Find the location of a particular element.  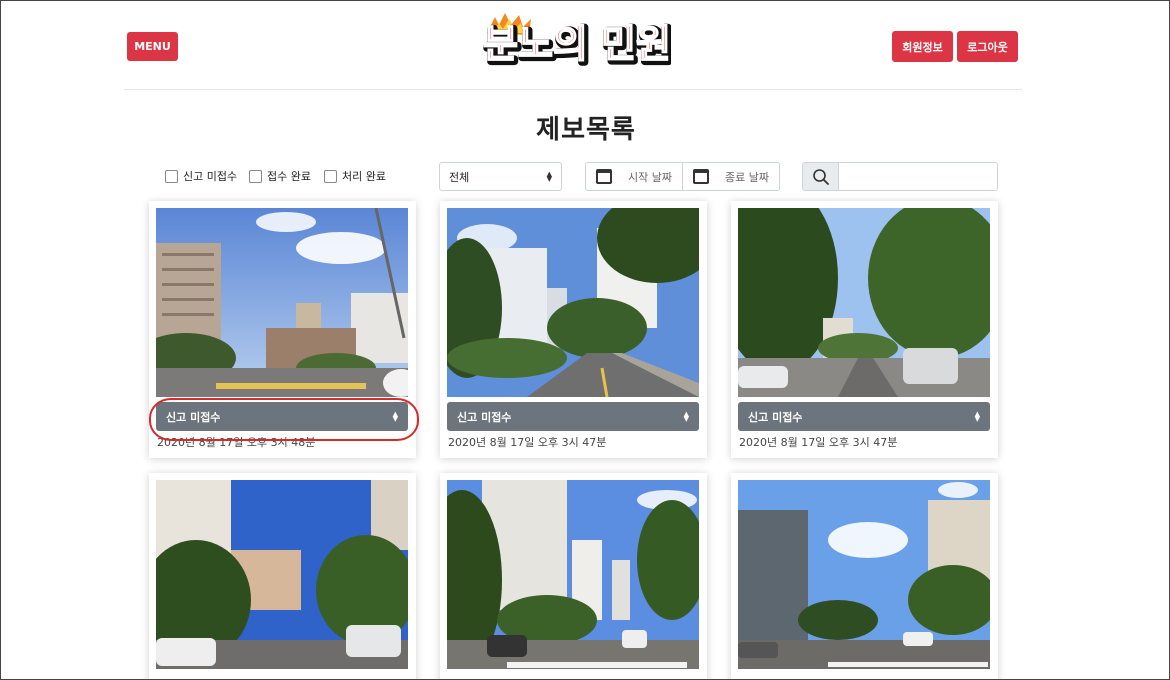

category-select-value: 전체 is located at coordinates (459, 177).